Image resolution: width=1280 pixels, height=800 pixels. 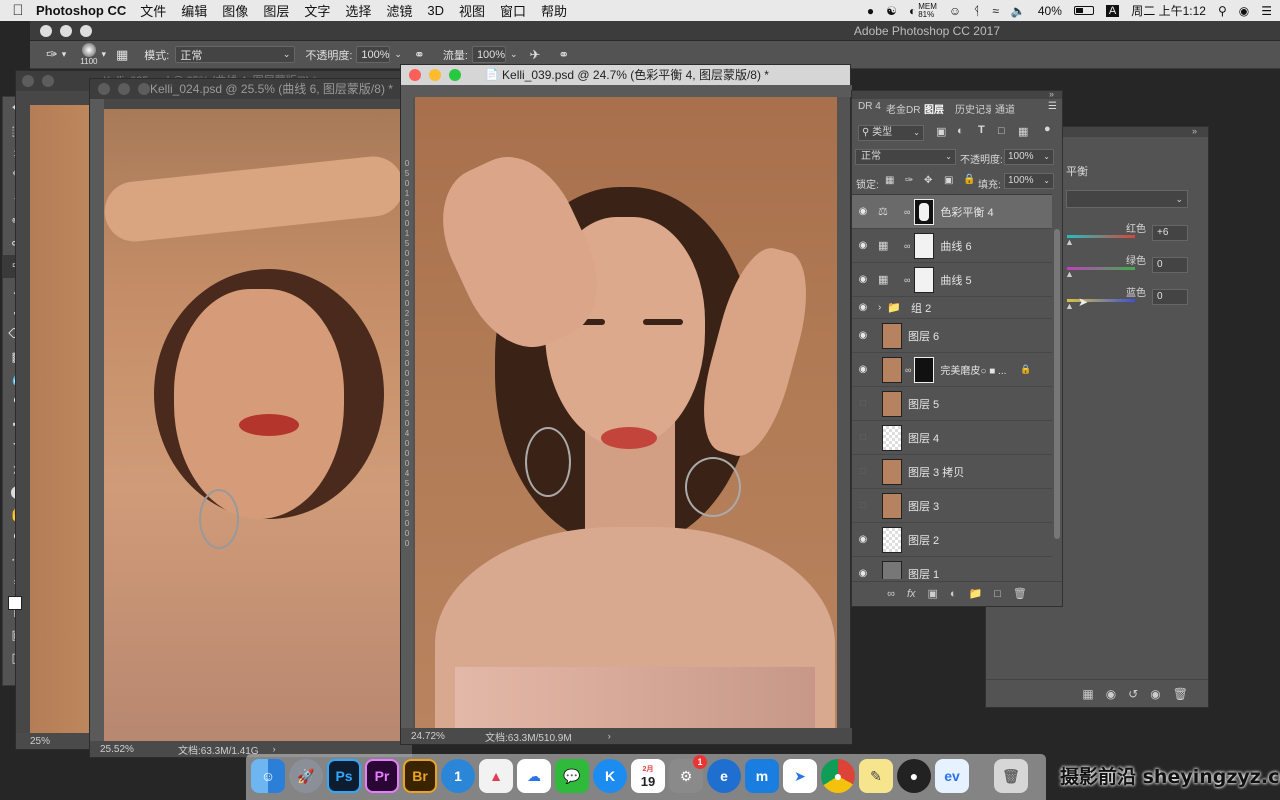 What do you see at coordinates (1052, 106) in the screenshot?
I see `panel-menu-icon: ☰` at bounding box center [1052, 106].